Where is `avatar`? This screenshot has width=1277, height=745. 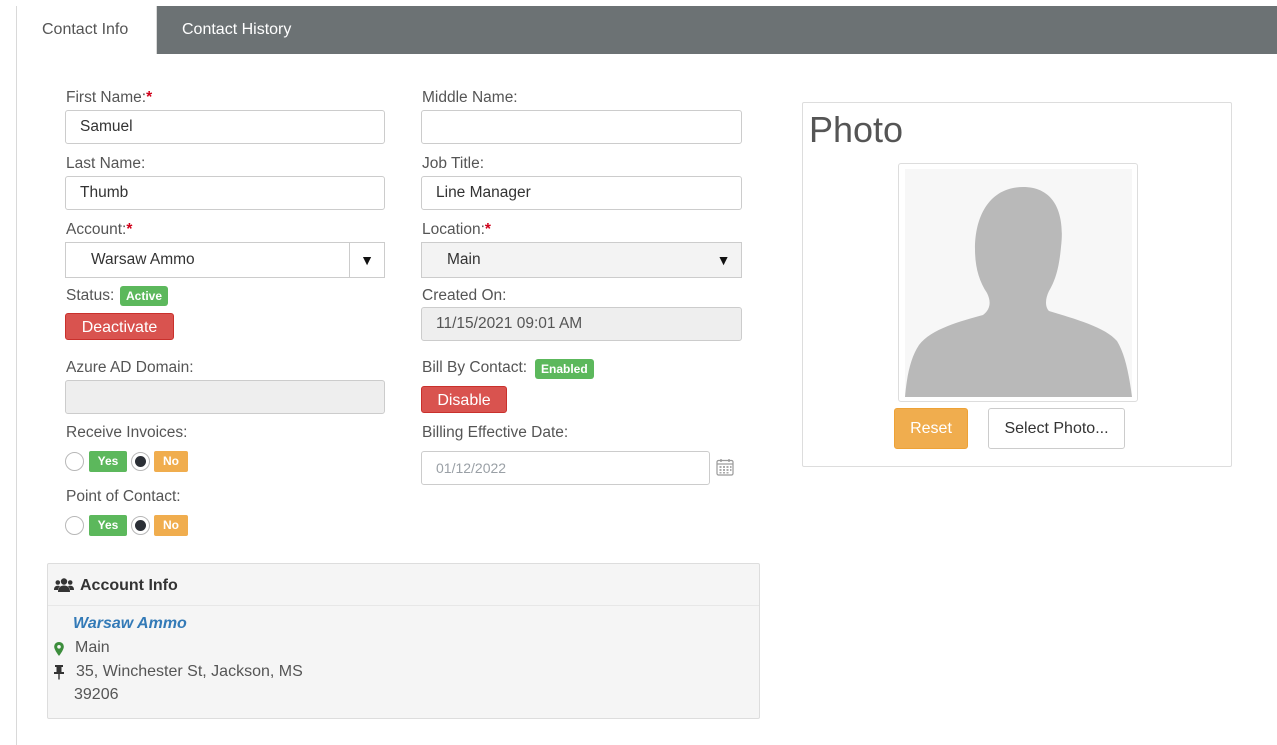 avatar is located at coordinates (1018, 283).